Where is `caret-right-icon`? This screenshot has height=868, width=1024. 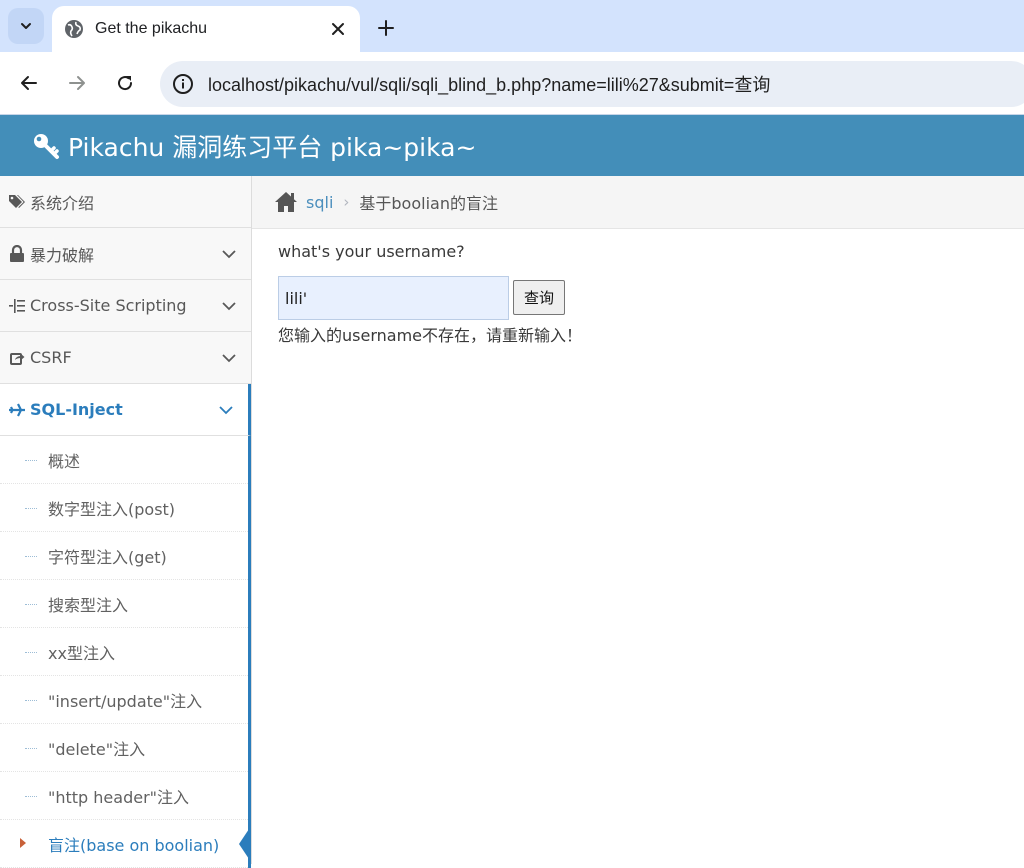 caret-right-icon is located at coordinates (23, 843).